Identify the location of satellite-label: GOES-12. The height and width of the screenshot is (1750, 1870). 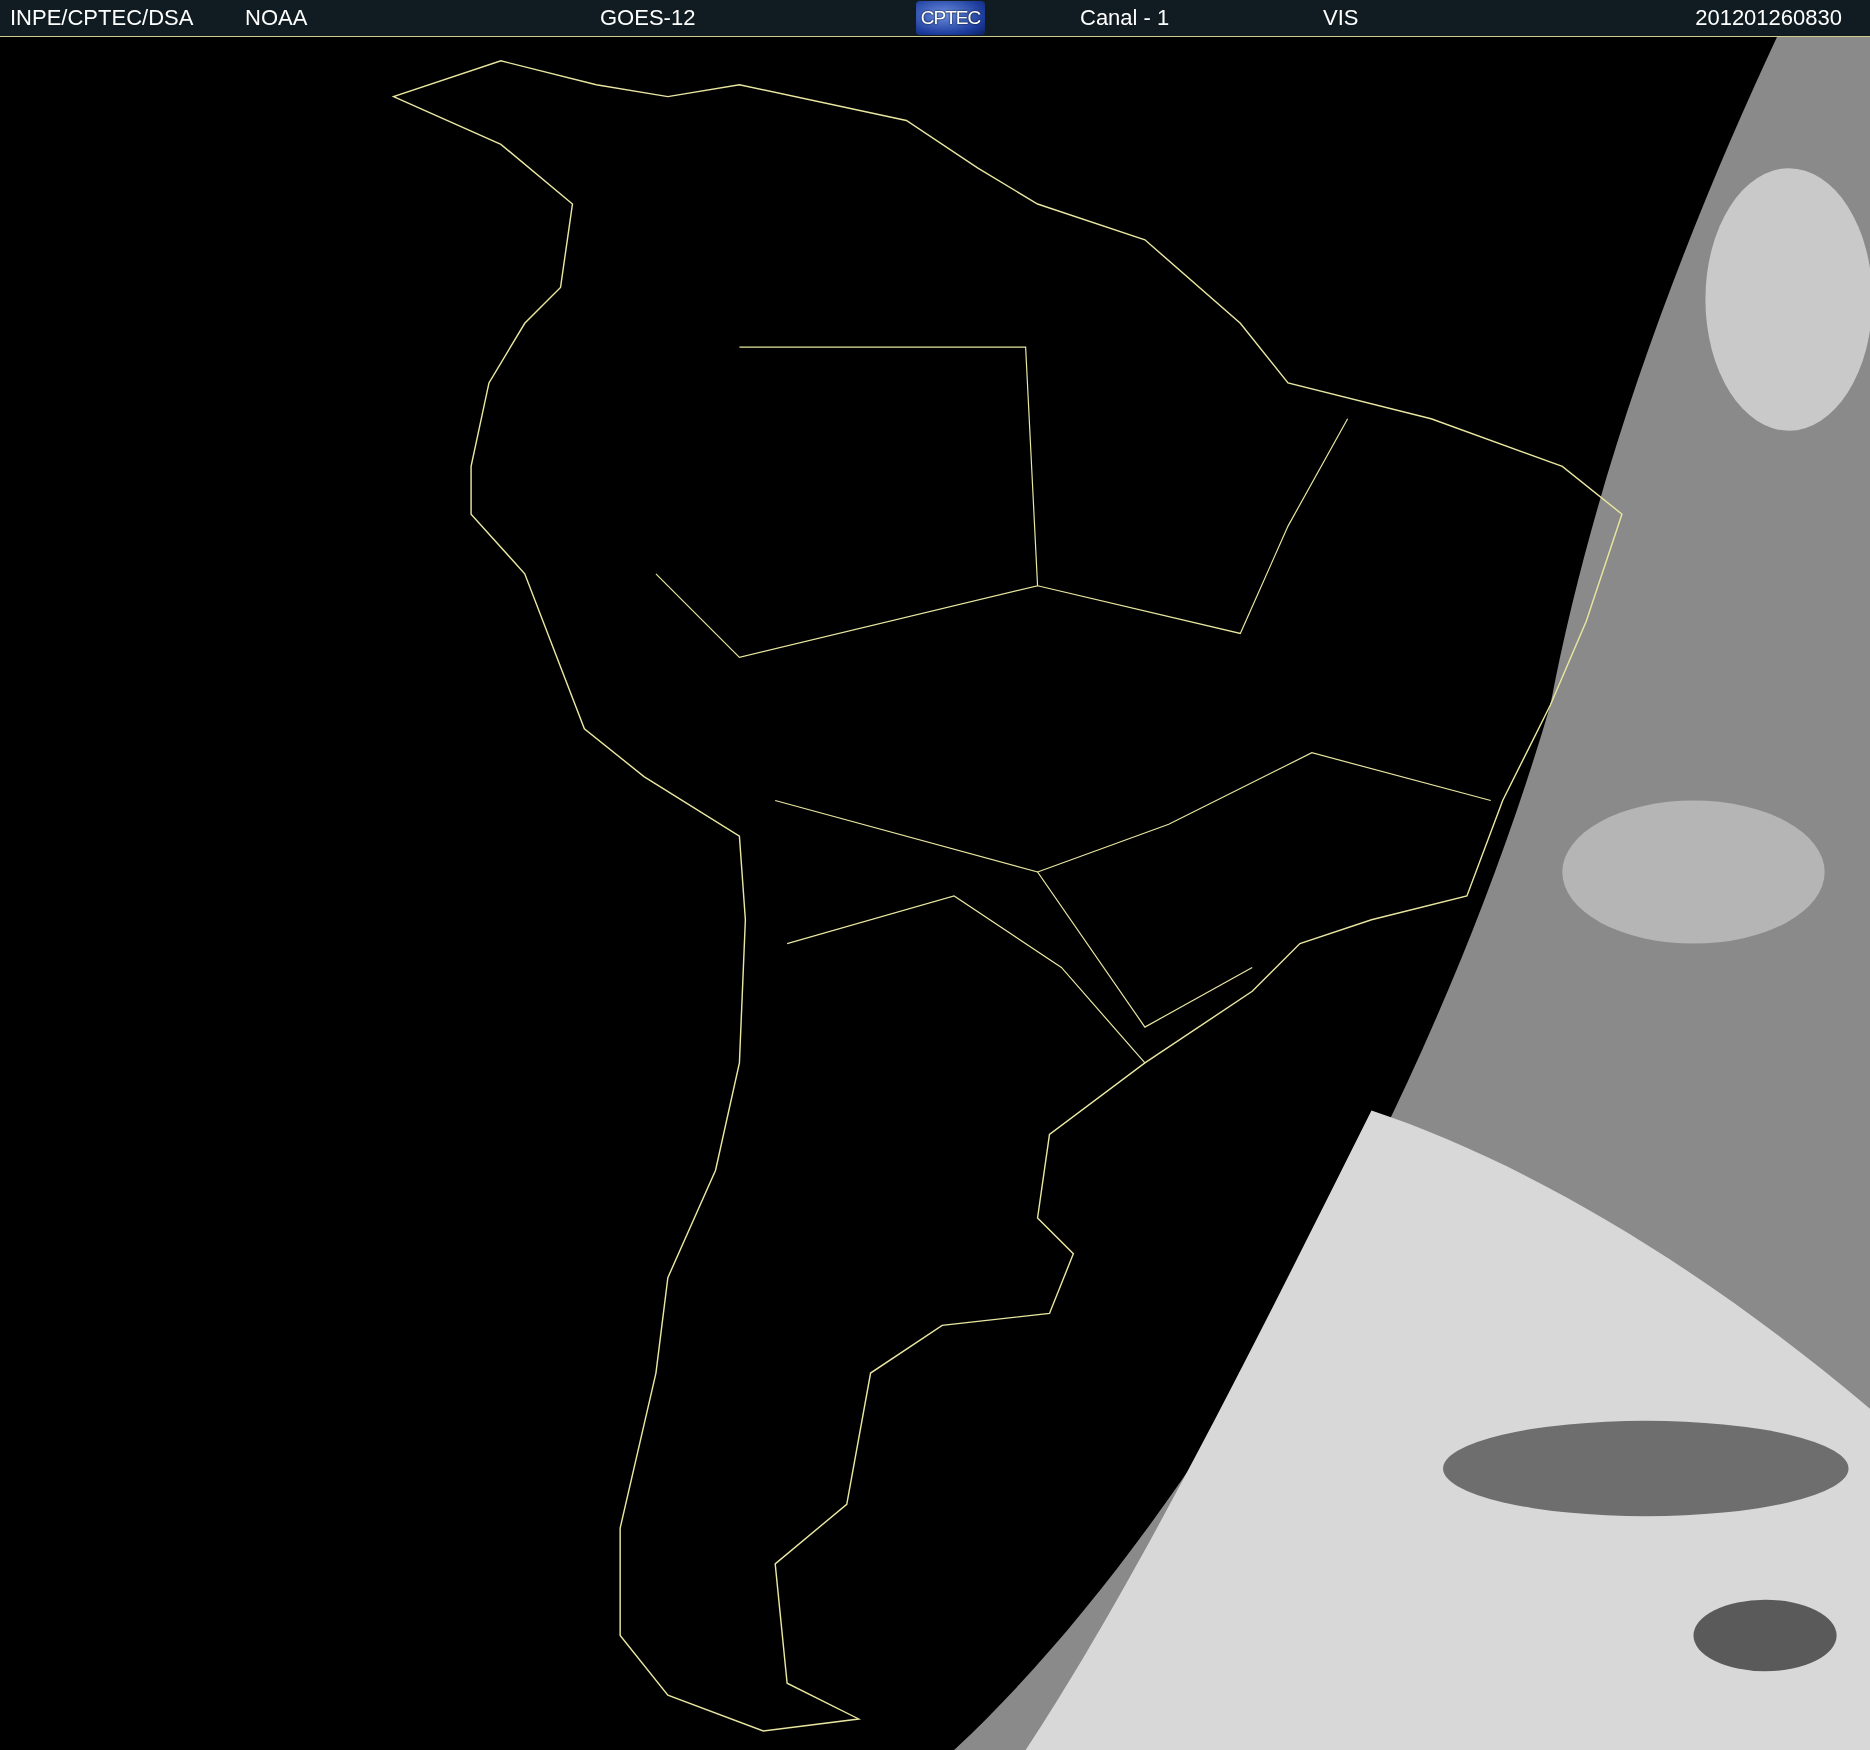
(648, 18).